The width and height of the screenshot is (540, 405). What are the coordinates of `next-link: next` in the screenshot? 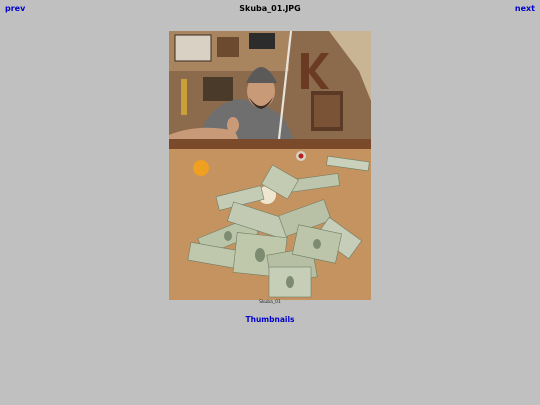 It's located at (525, 8).